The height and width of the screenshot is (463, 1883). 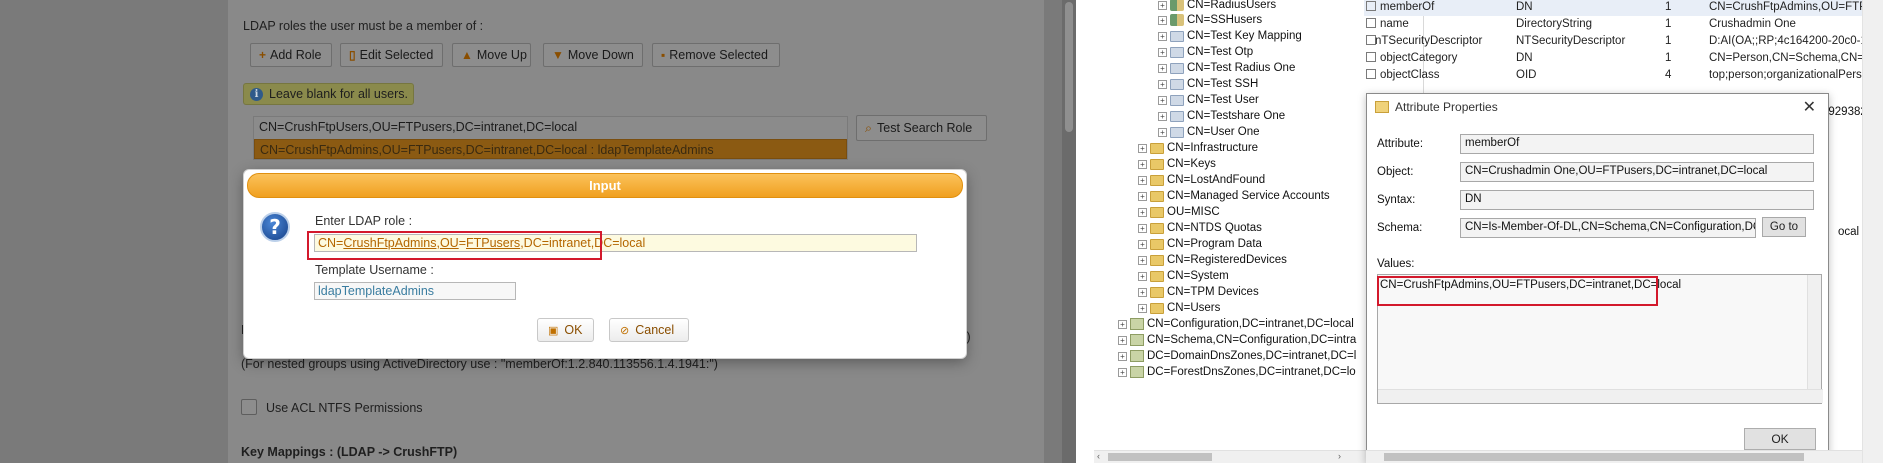 What do you see at coordinates (349, 452) in the screenshot?
I see `key-mappings-label: Key Mappings : (LDAP -> CrushFTP)` at bounding box center [349, 452].